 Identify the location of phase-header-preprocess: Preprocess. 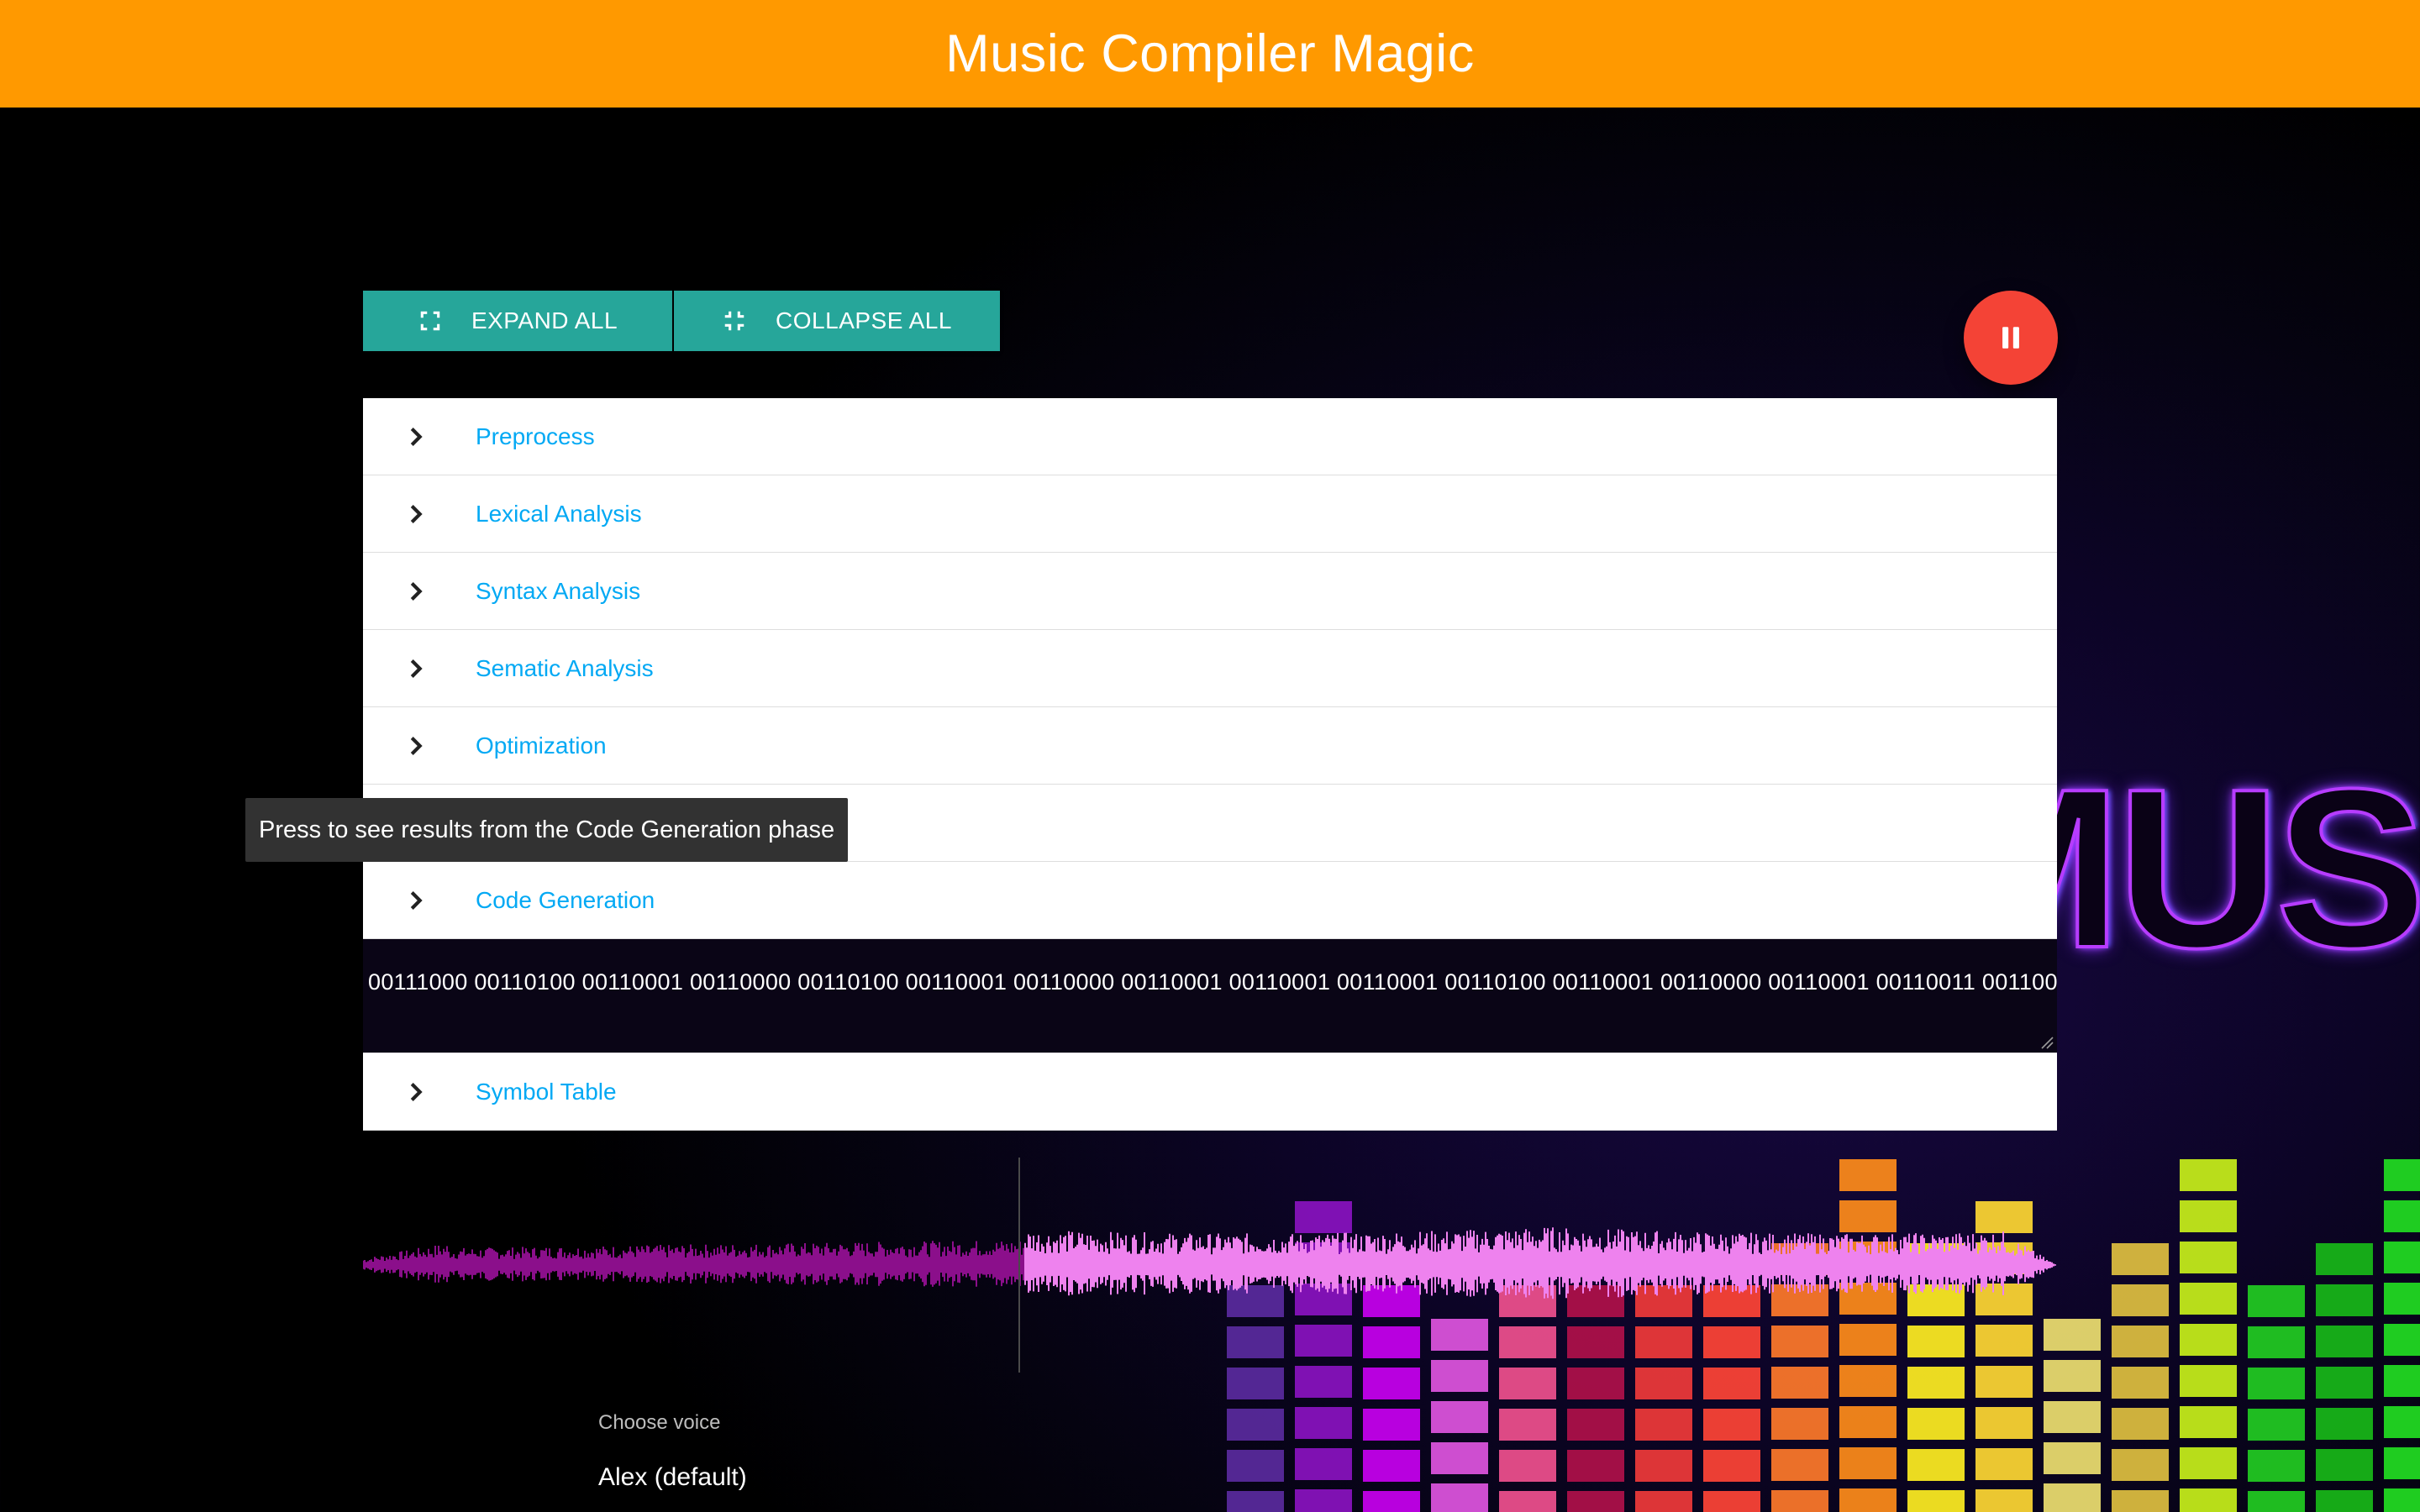
(1210, 436).